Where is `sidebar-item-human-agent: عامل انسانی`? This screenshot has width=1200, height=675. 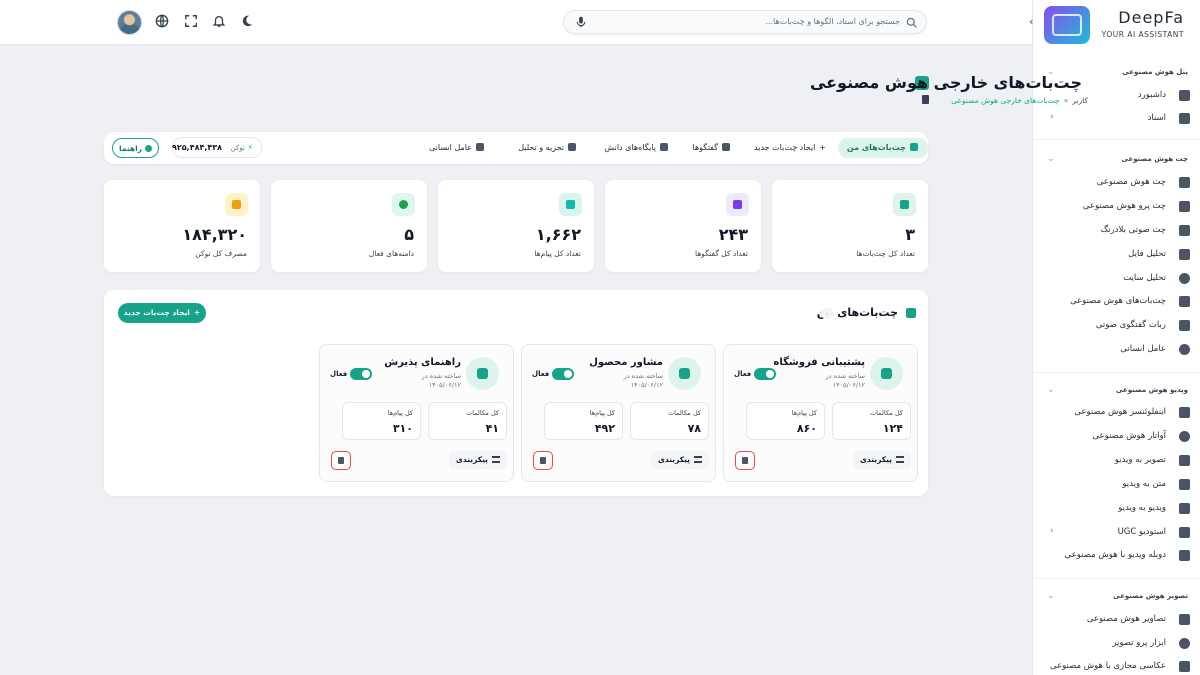 sidebar-item-human-agent: عامل انسانی is located at coordinates (1116, 350).